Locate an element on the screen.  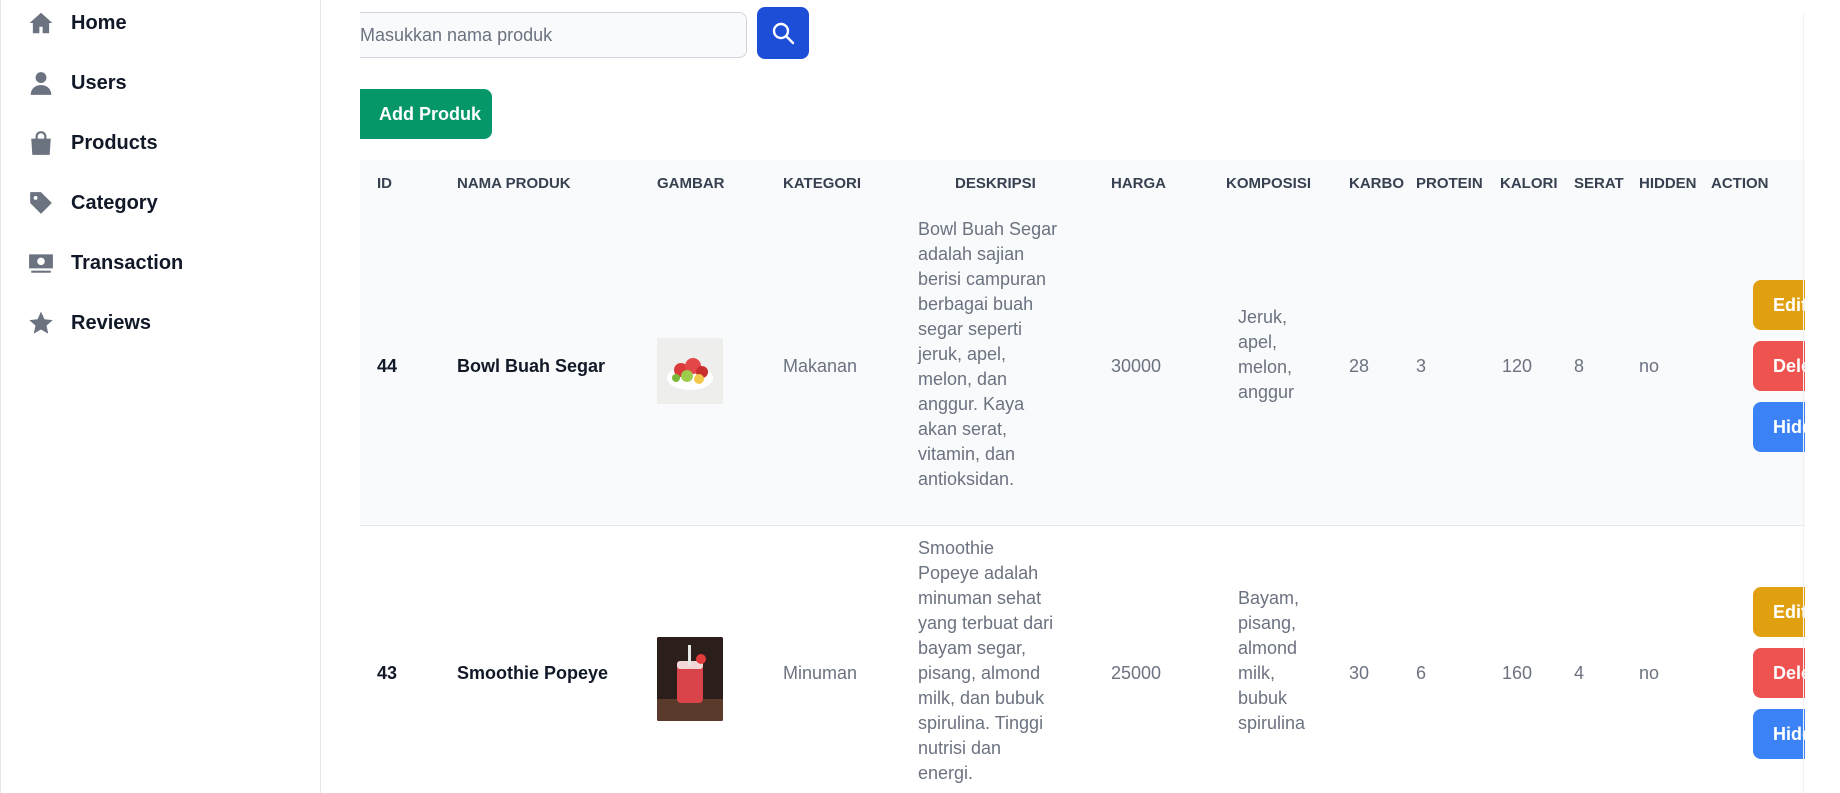
description-line: energi. is located at coordinates (946, 773).